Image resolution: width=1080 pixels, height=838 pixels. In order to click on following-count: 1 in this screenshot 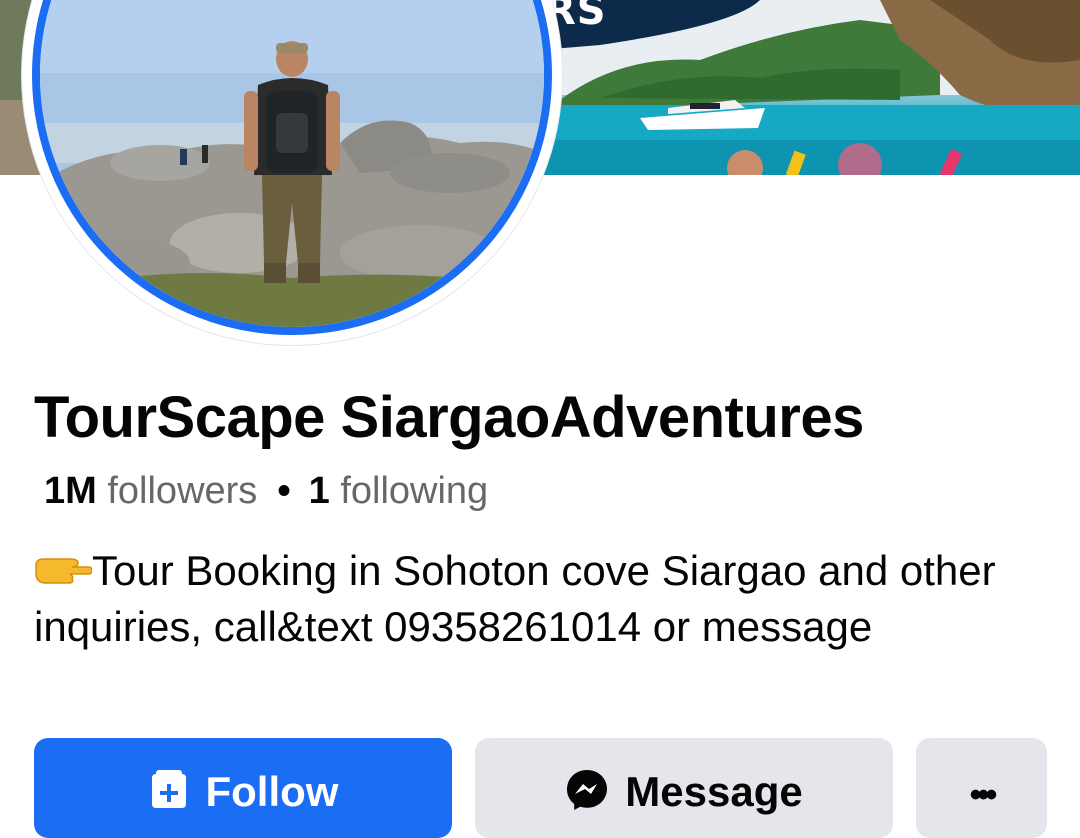, I will do `click(319, 491)`.